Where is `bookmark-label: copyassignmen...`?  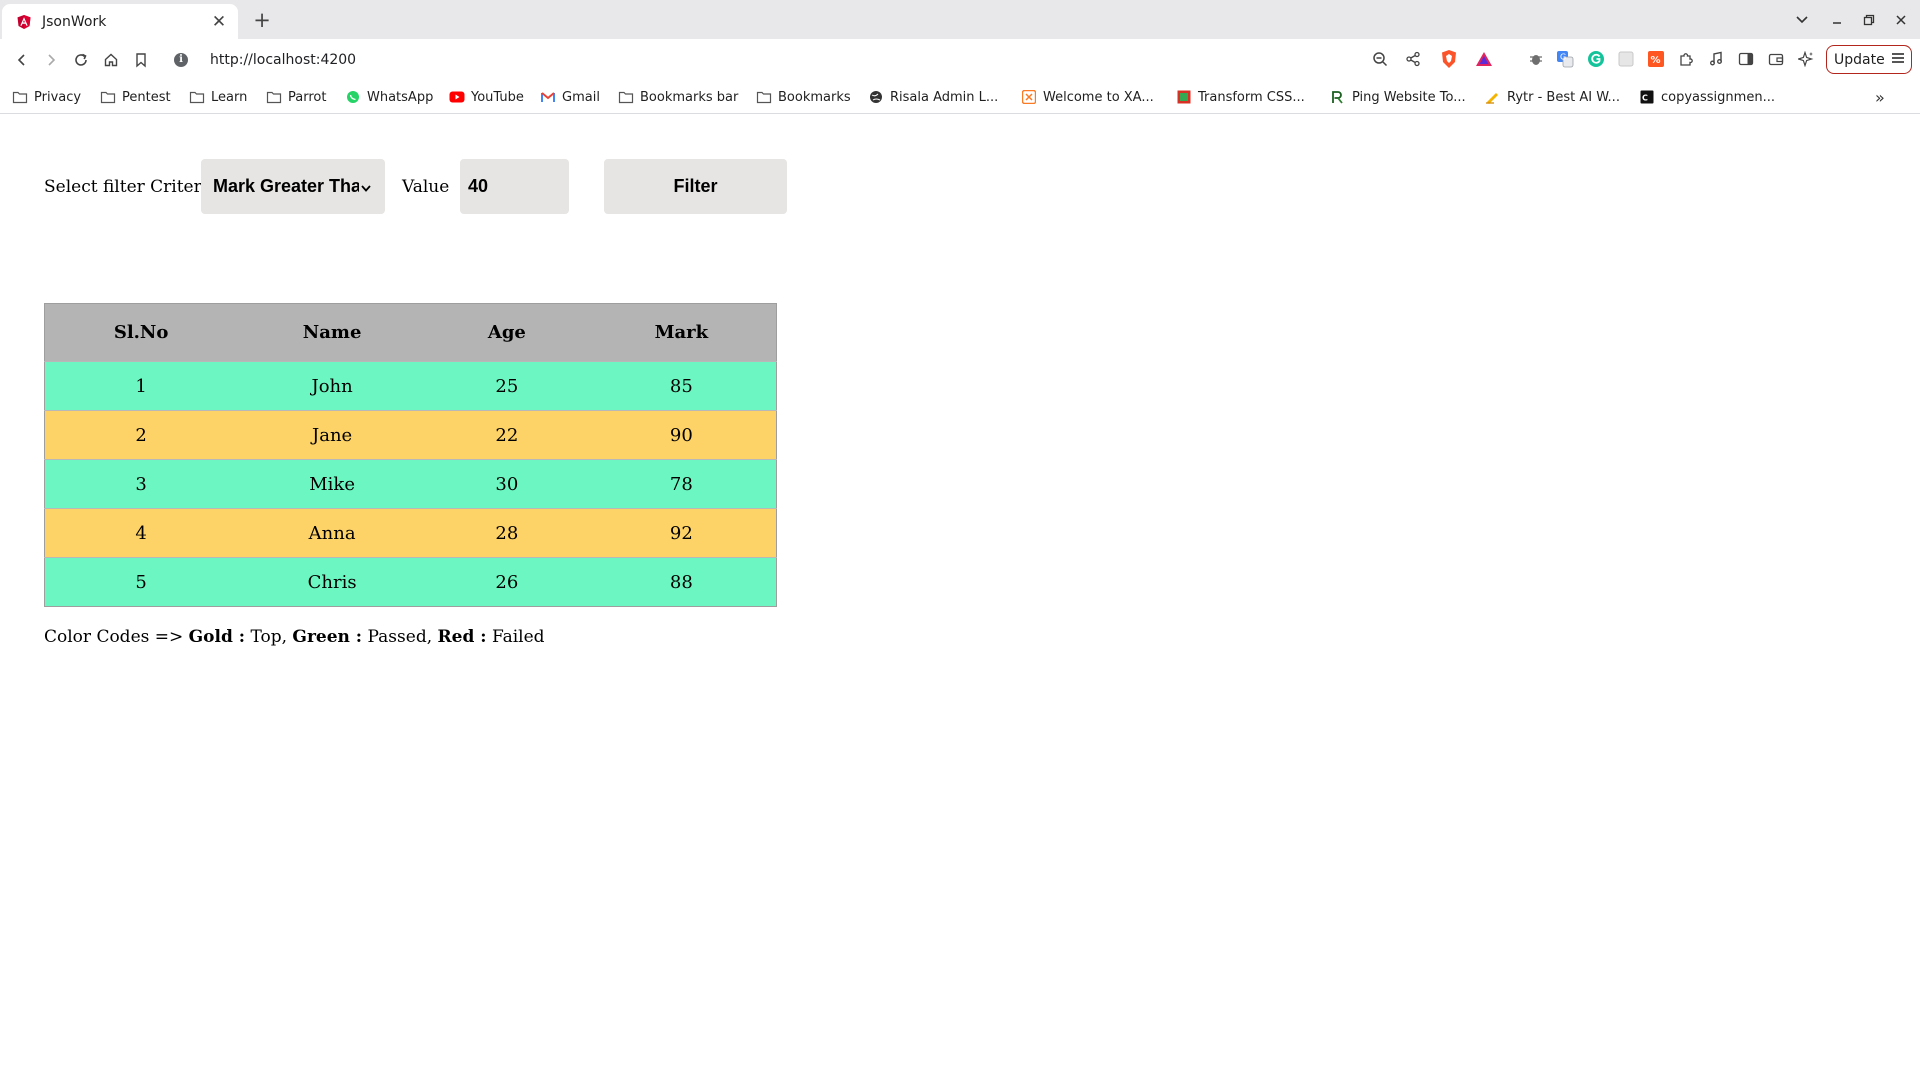
bookmark-label: copyassignmen... is located at coordinates (1718, 97).